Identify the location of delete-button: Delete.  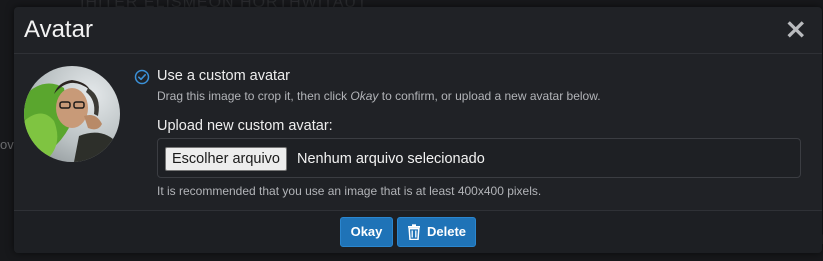
(436, 232).